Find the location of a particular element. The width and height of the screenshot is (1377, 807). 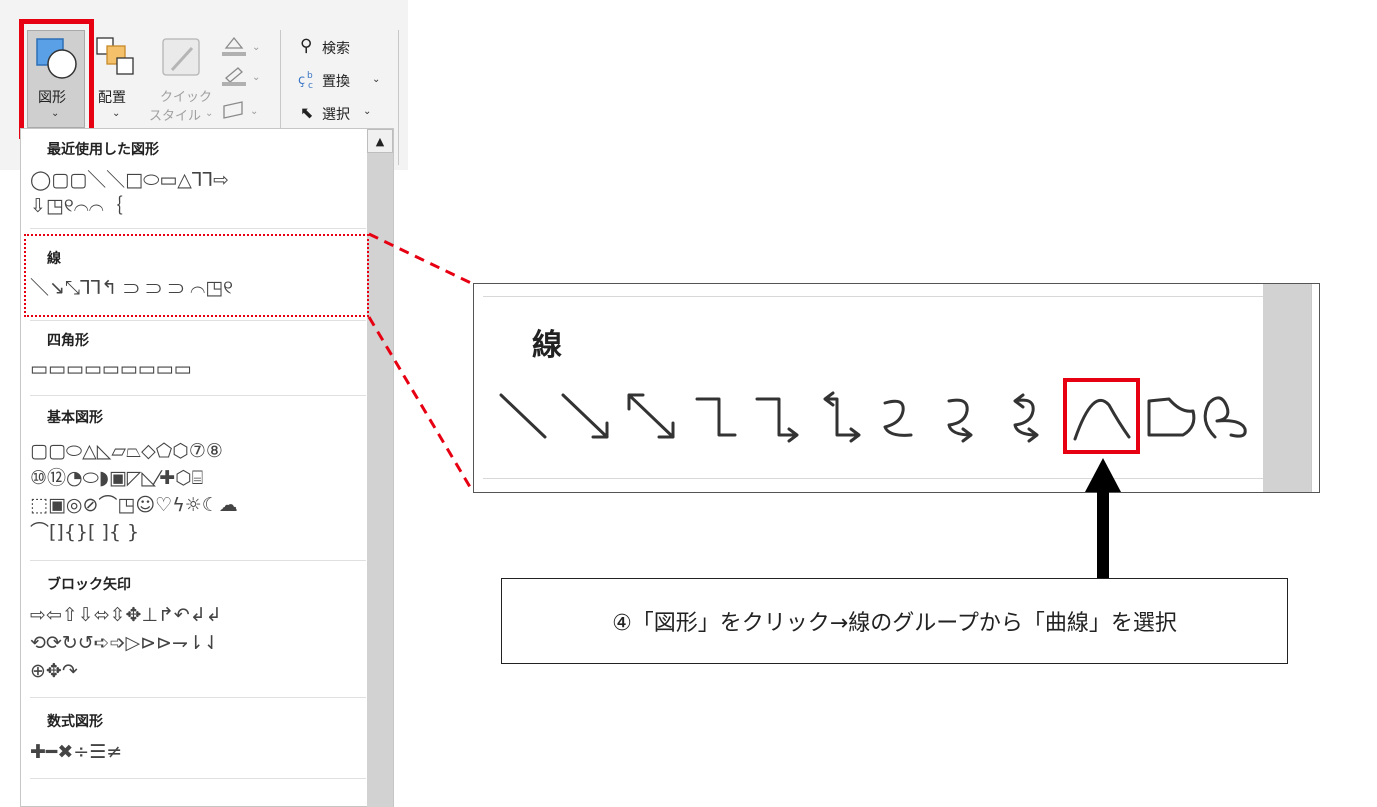

zoom-section-title: 線 is located at coordinates (547, 345).